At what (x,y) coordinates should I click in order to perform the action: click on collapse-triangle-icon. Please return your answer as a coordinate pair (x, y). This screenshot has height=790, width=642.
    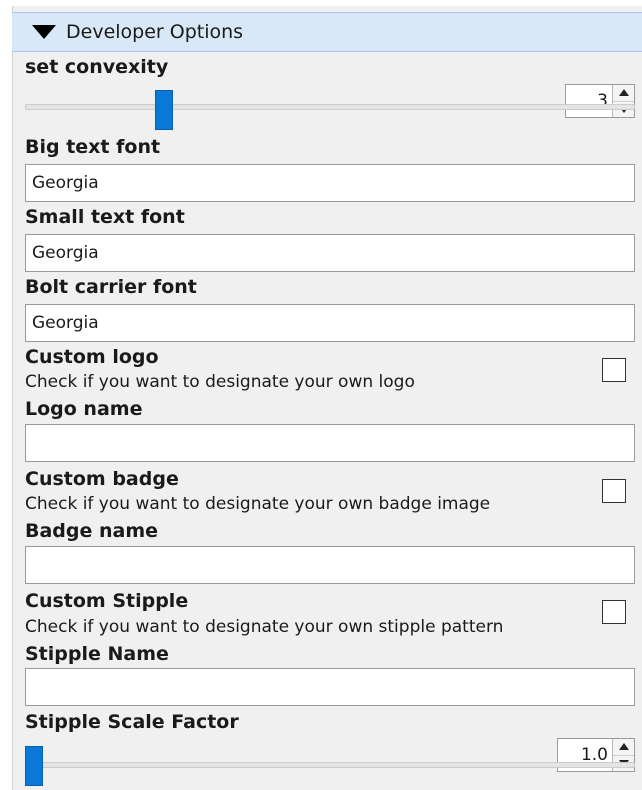
    Looking at the image, I should click on (44, 32).